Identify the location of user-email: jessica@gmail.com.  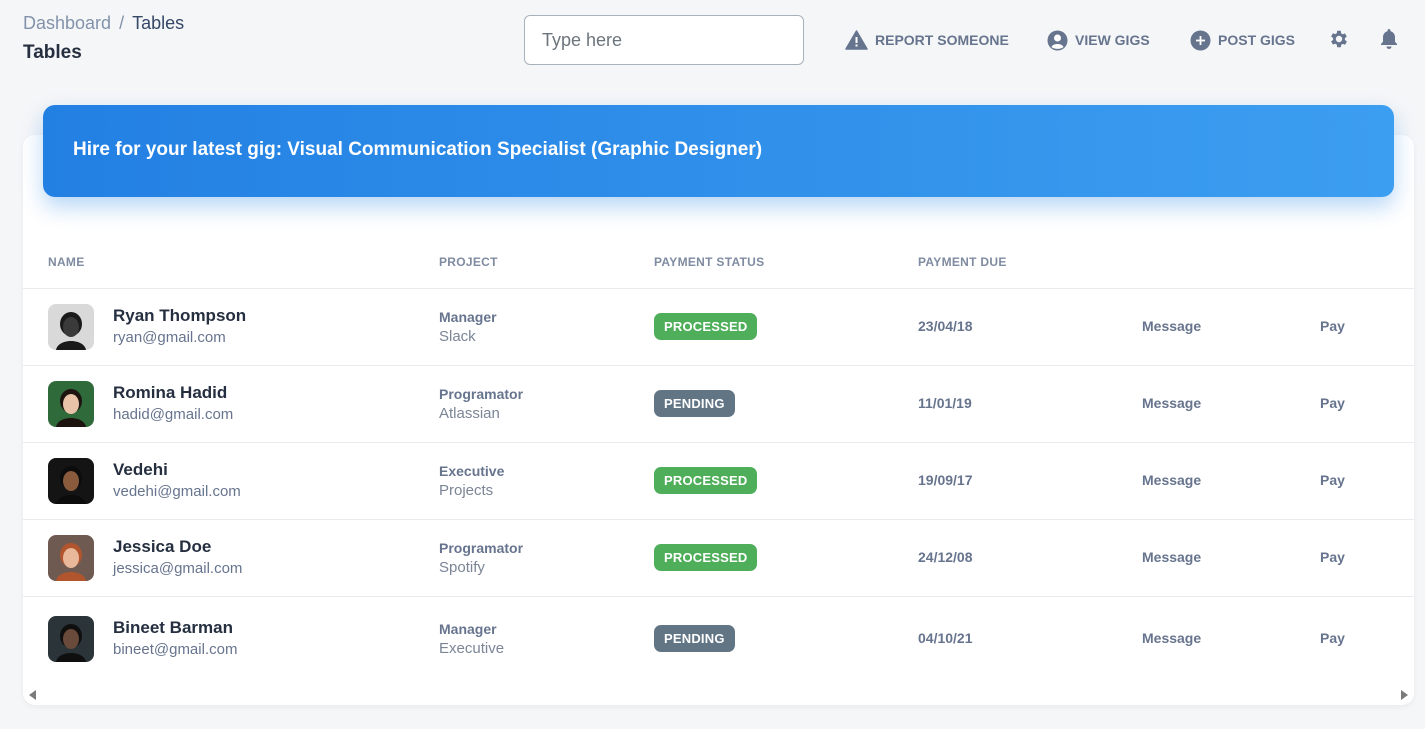
(178, 568).